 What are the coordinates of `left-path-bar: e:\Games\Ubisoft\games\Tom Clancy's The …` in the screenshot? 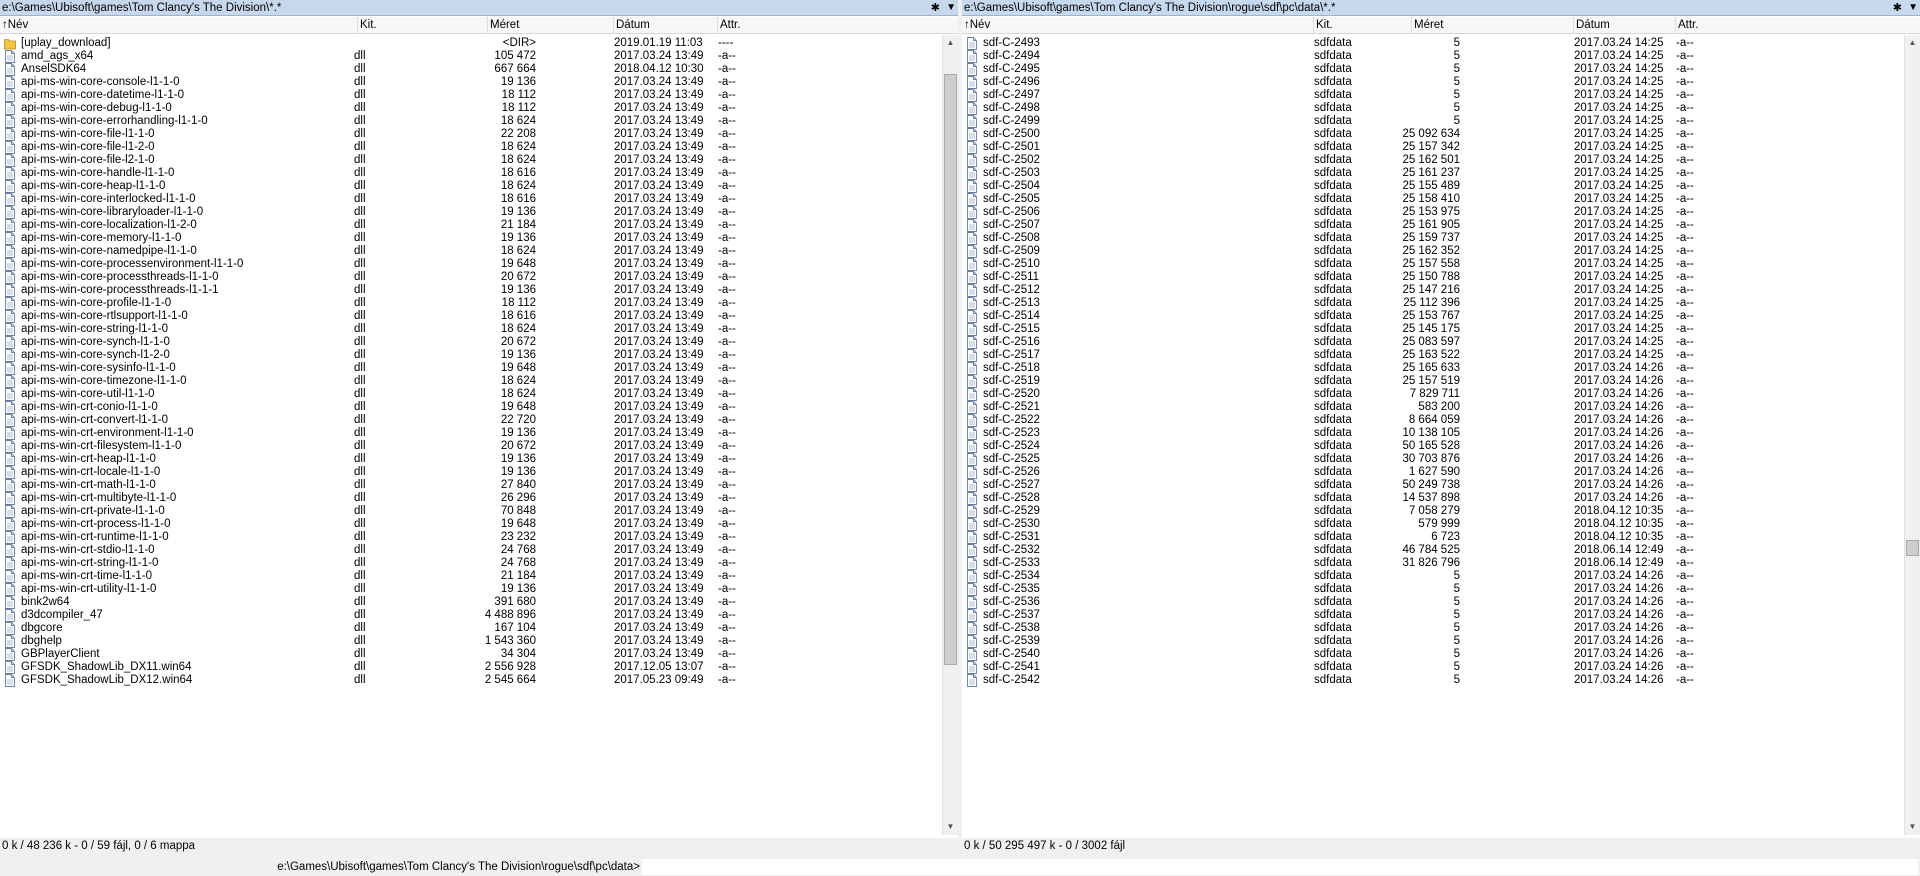 It's located at (479, 8).